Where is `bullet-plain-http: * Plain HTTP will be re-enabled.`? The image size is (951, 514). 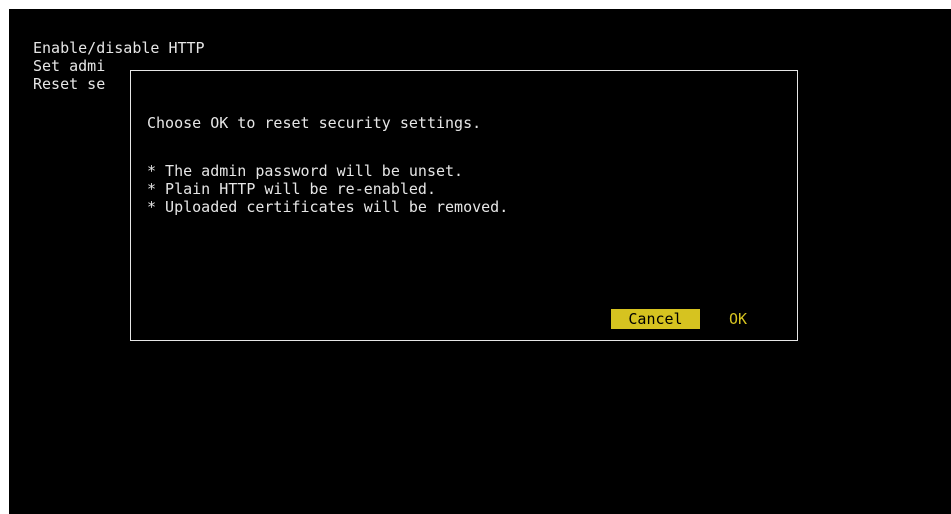
bullet-plain-http: * Plain HTTP will be re-enabled. is located at coordinates (291, 189).